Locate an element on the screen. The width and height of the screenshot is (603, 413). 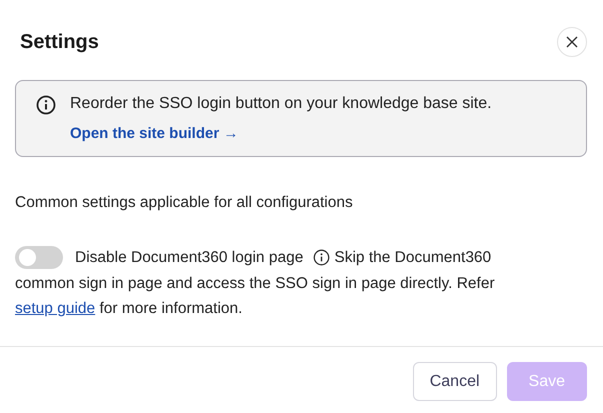
toggle-switch is located at coordinates (39, 257).